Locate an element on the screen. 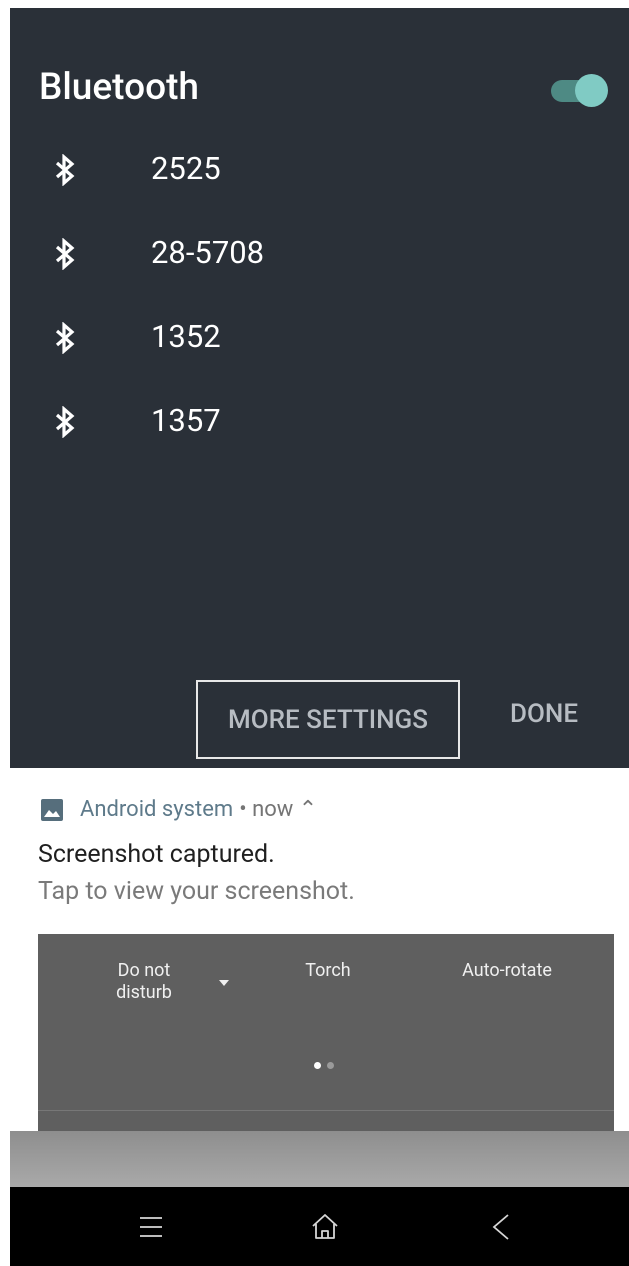 Image resolution: width=629 pixels, height=1266 pixels. device-item: 28-5708 is located at coordinates (319, 252).